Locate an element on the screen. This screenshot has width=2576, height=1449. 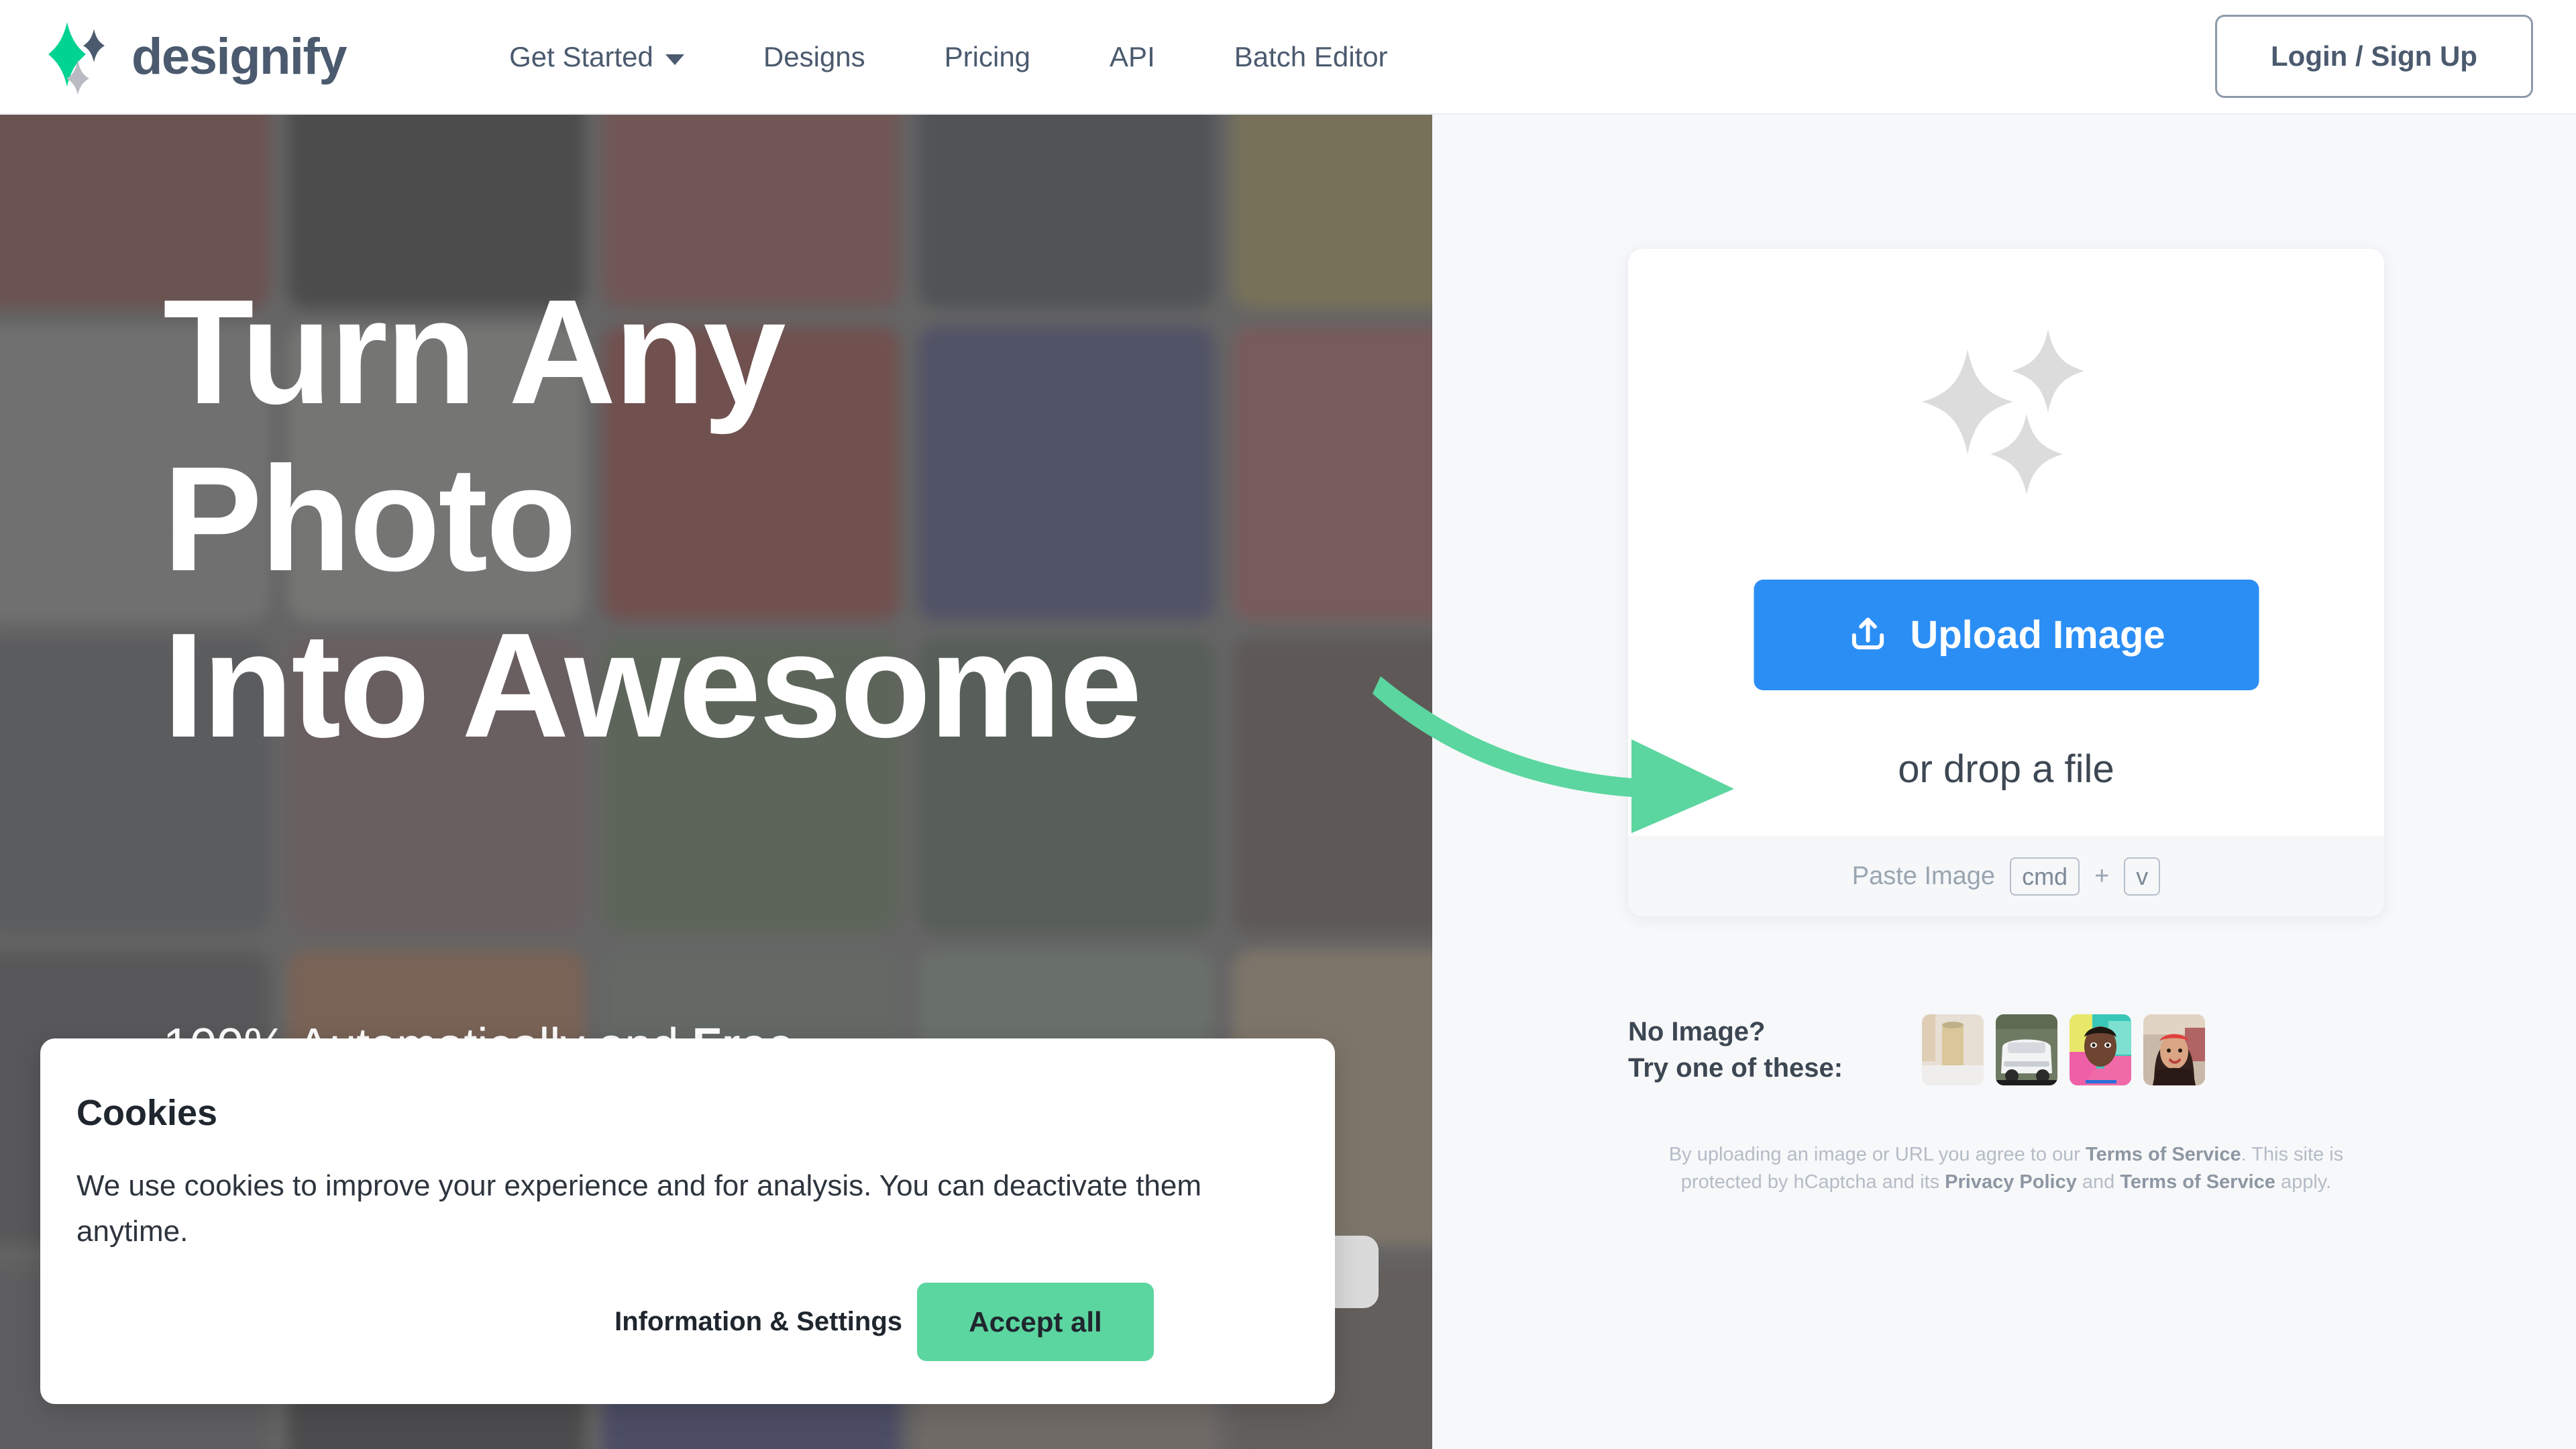
kbd-plus: + is located at coordinates (2102, 875).